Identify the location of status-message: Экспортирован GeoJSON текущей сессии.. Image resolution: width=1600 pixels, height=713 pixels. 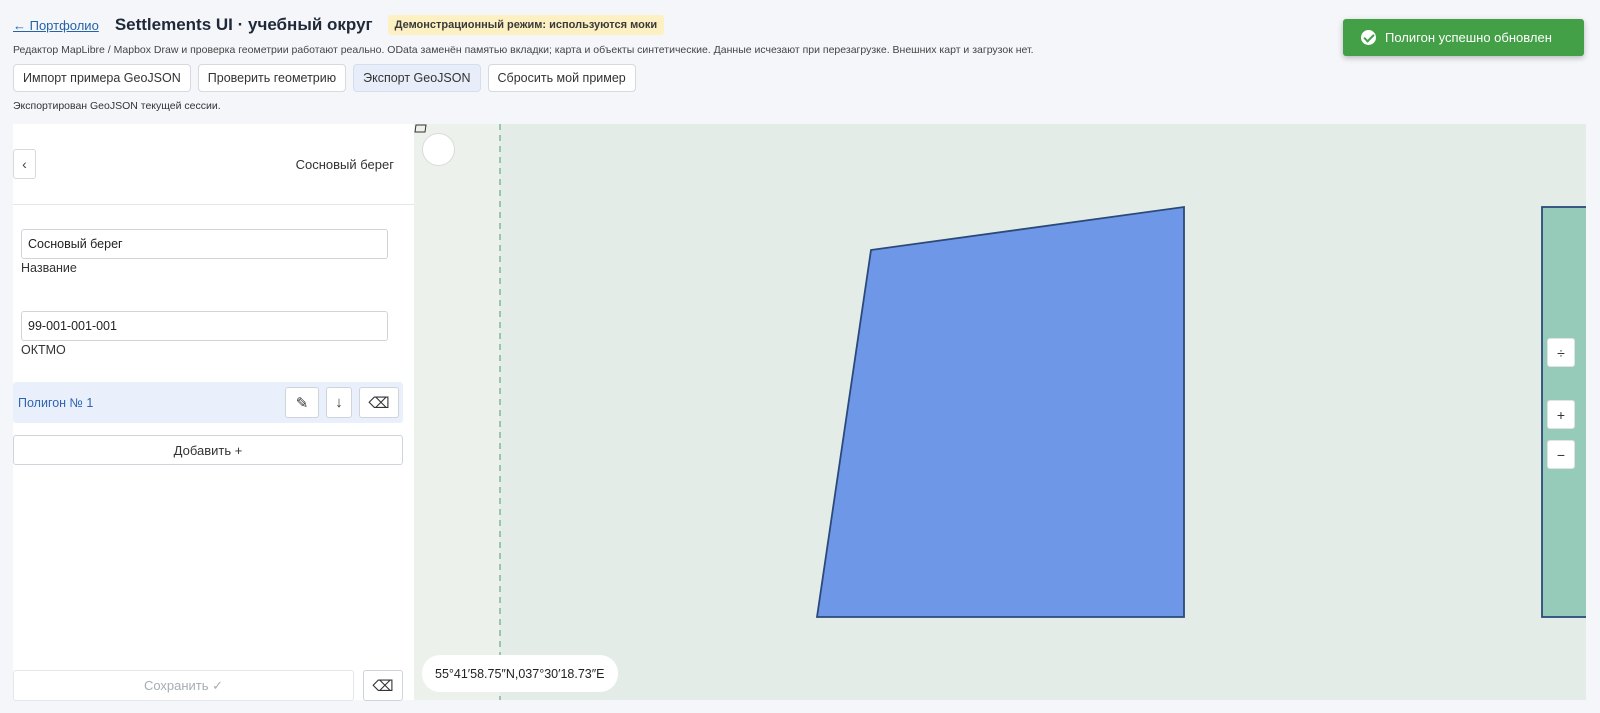
(117, 106).